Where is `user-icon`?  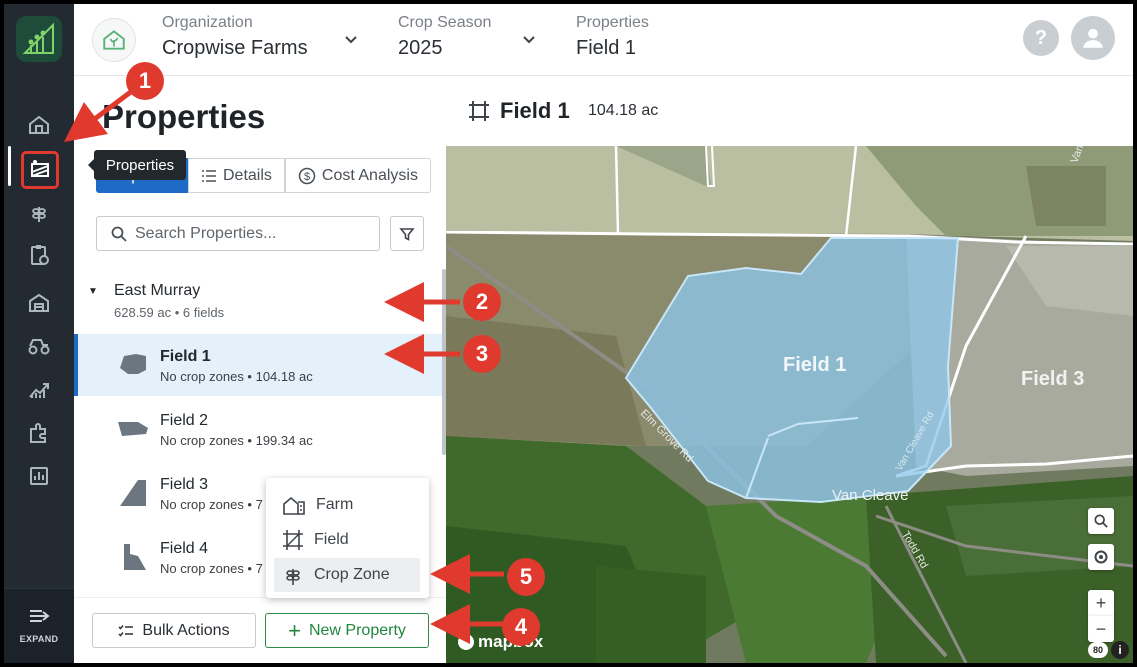 user-icon is located at coordinates (1093, 38).